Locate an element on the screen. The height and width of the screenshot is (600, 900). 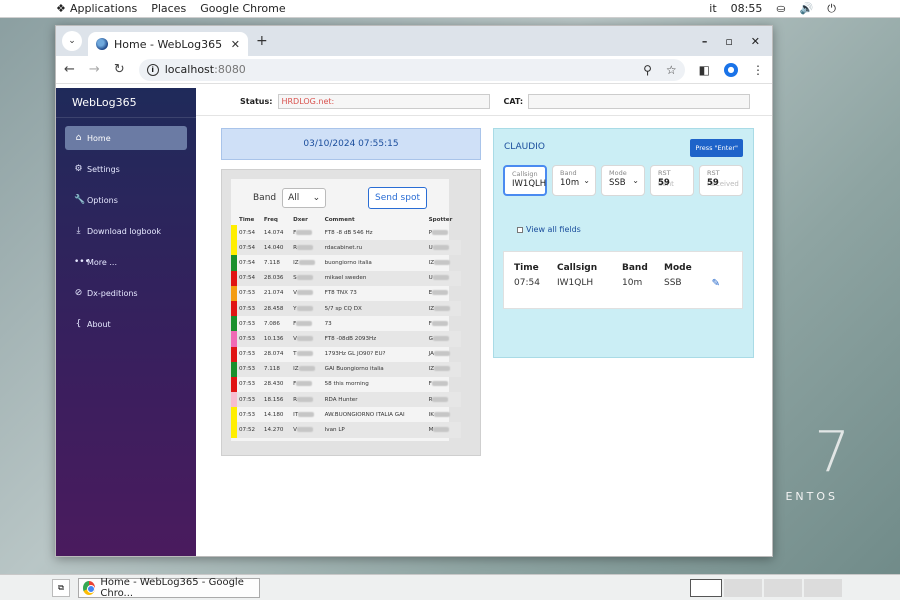
spotter-cell: JA is located at coordinates (444, 354).